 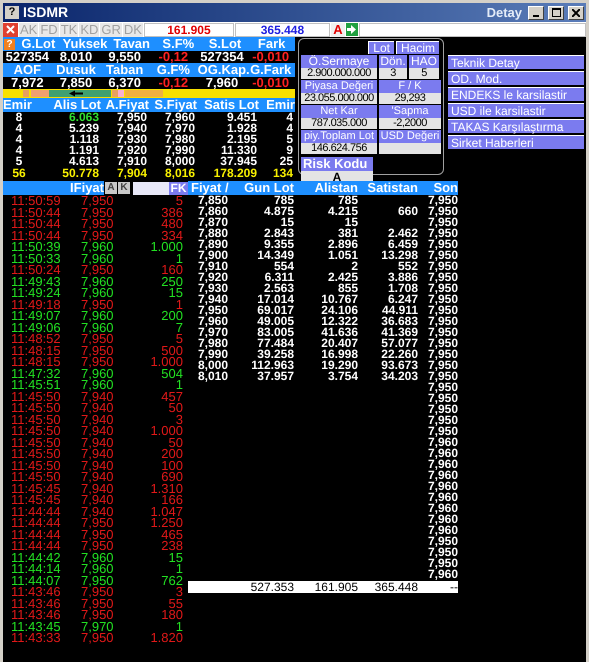 What do you see at coordinates (516, 62) in the screenshot?
I see `menu-button: Teknik Detay` at bounding box center [516, 62].